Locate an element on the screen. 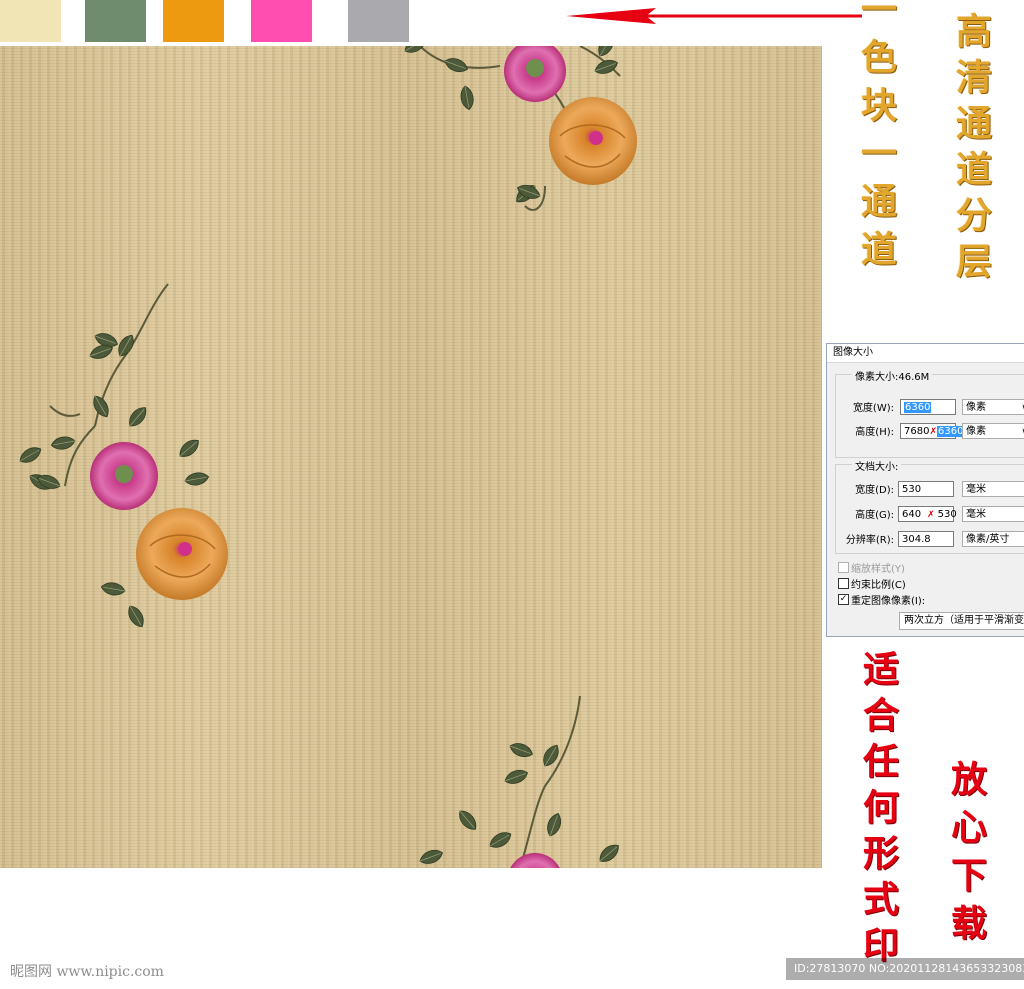 This screenshot has height=989, width=1024. pixel-dimensions-label: 像素大小:46.6M is located at coordinates (892, 375).